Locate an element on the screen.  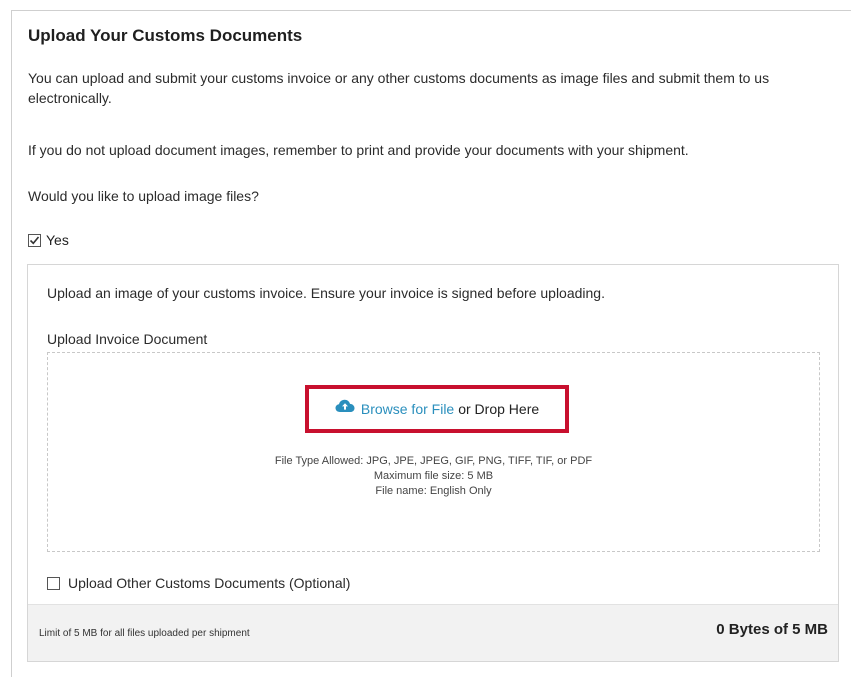
max-file-size: Maximum file size: 5 MB is located at coordinates (433, 476).